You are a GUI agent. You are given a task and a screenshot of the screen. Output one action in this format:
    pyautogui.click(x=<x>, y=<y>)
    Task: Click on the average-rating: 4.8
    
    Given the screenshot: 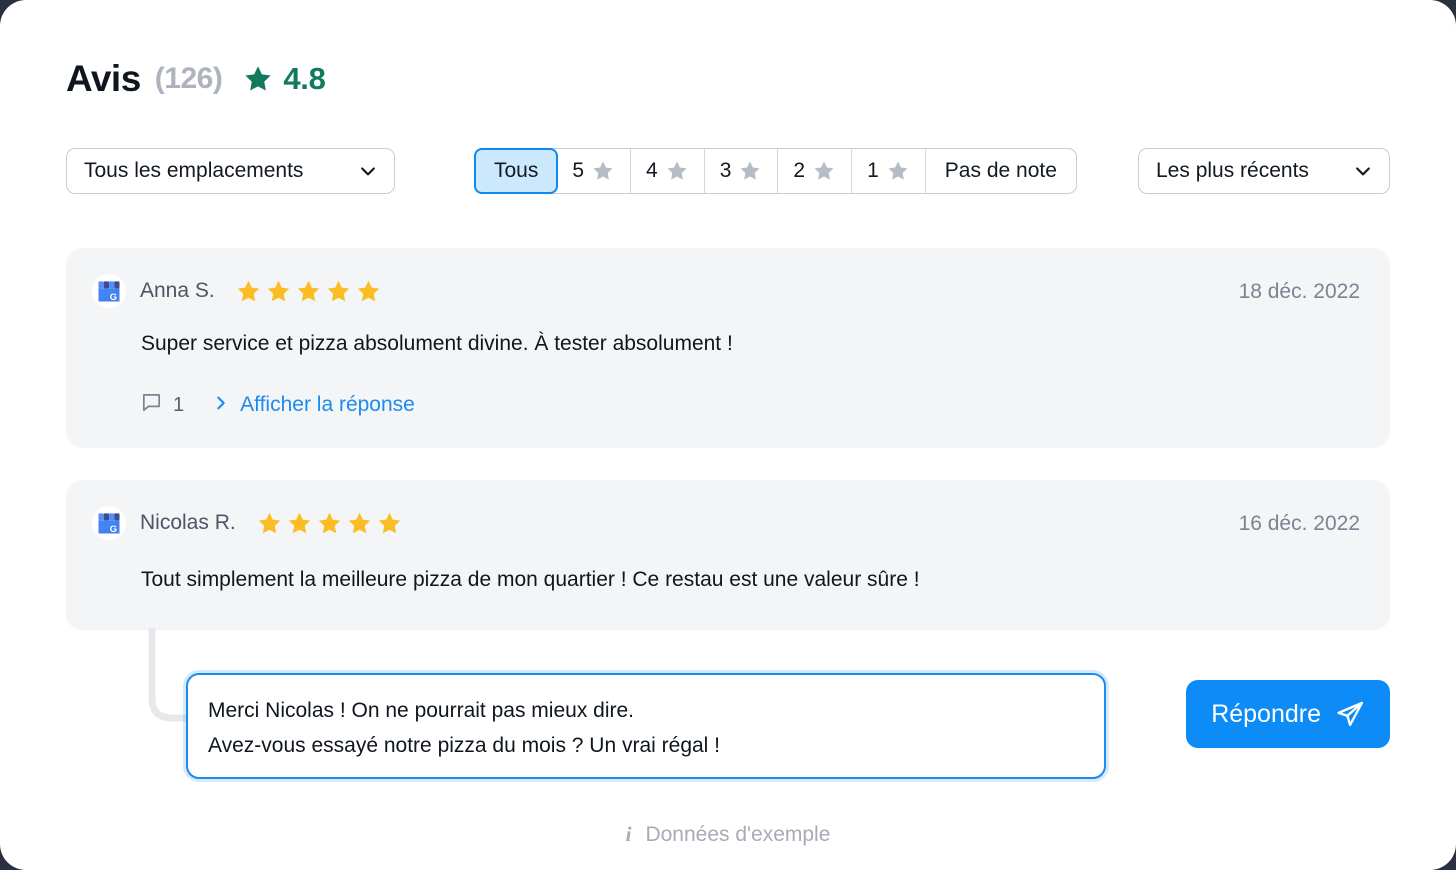 What is the action you would take?
    pyautogui.click(x=284, y=79)
    